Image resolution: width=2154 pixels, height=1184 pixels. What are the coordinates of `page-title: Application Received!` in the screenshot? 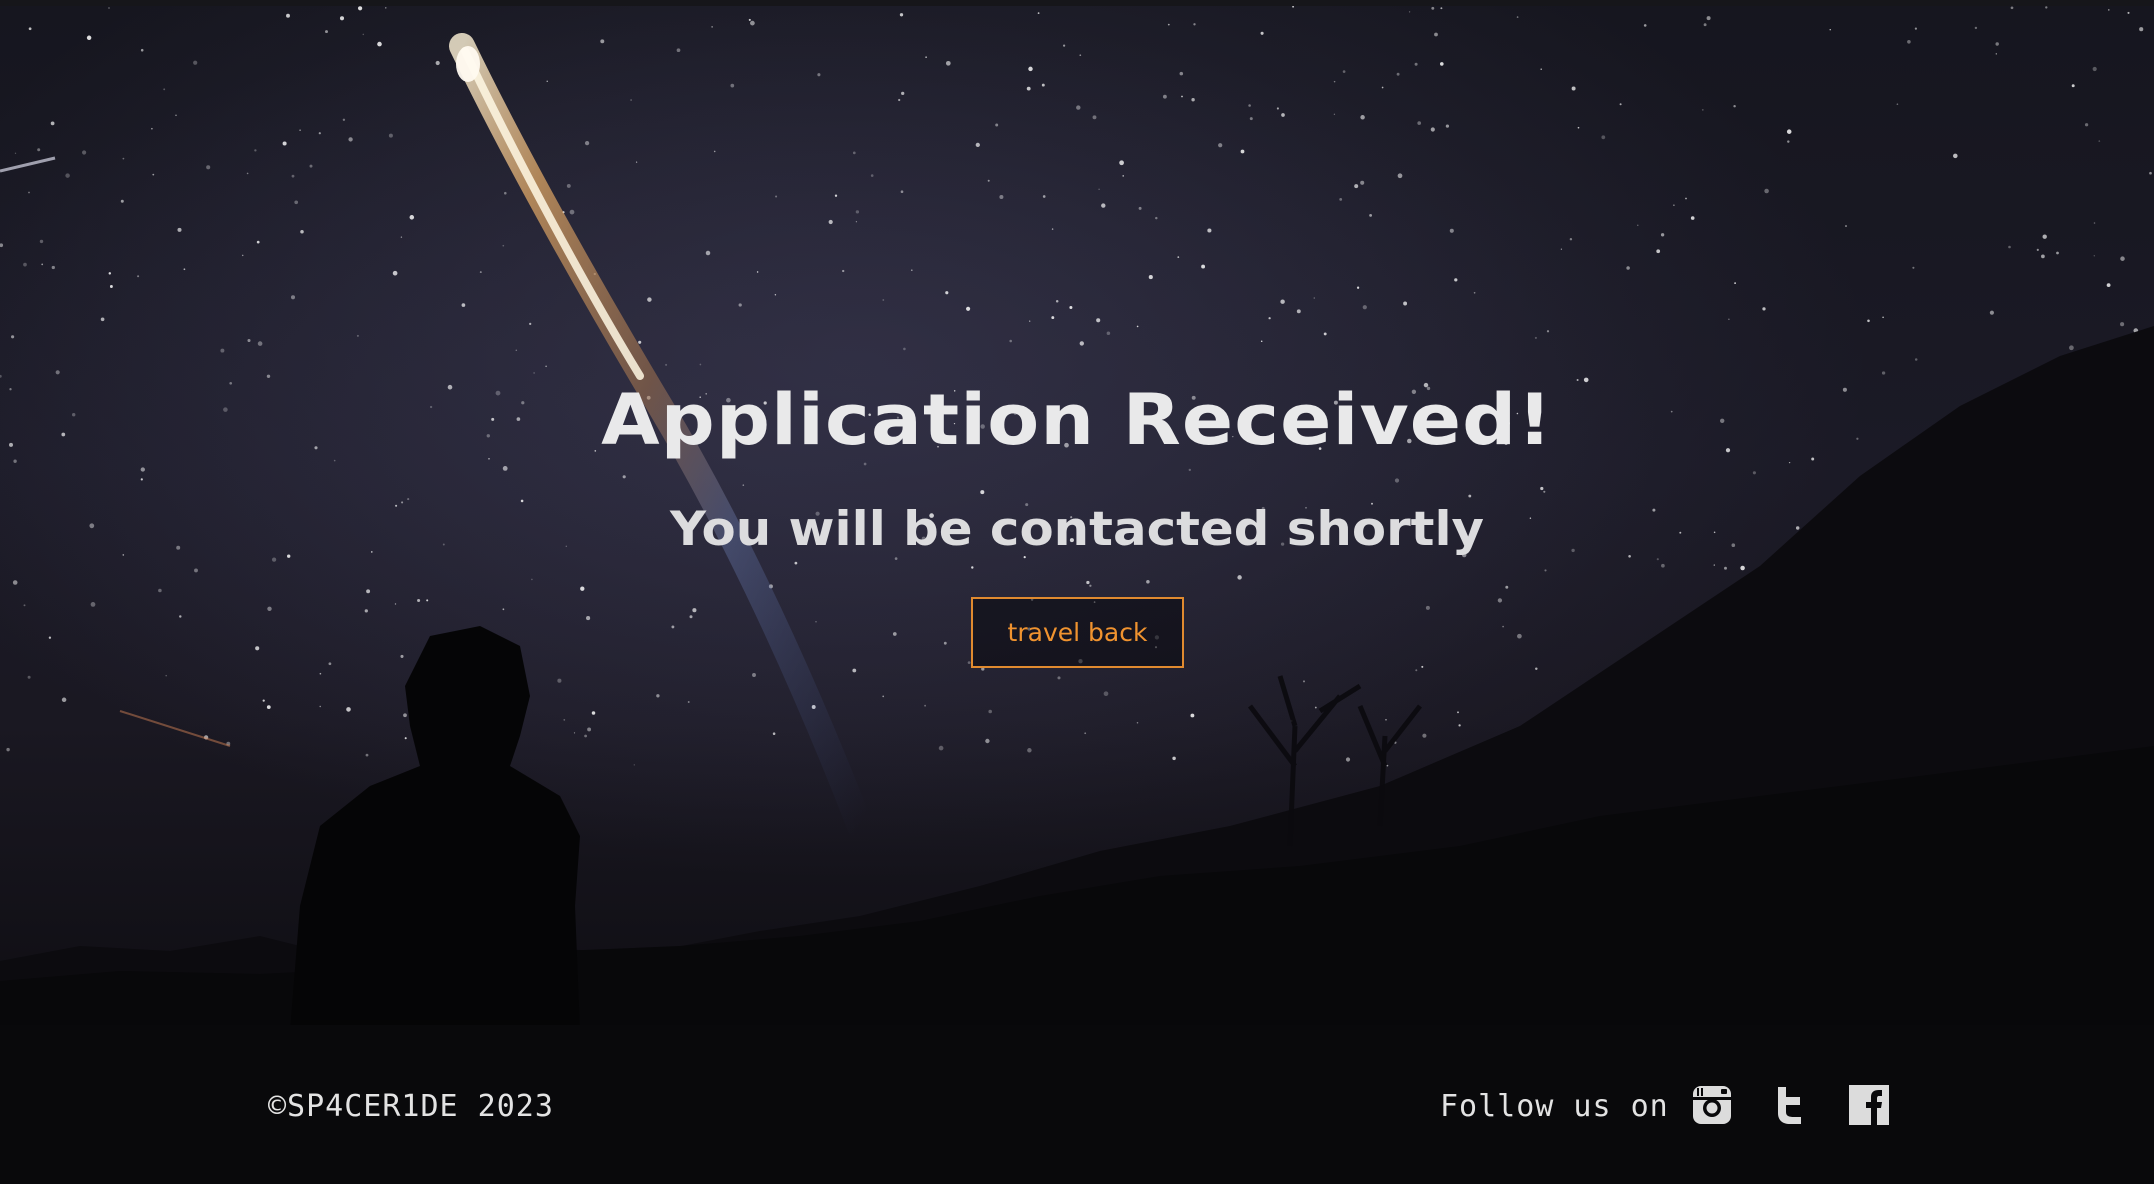 It's located at (1077, 420).